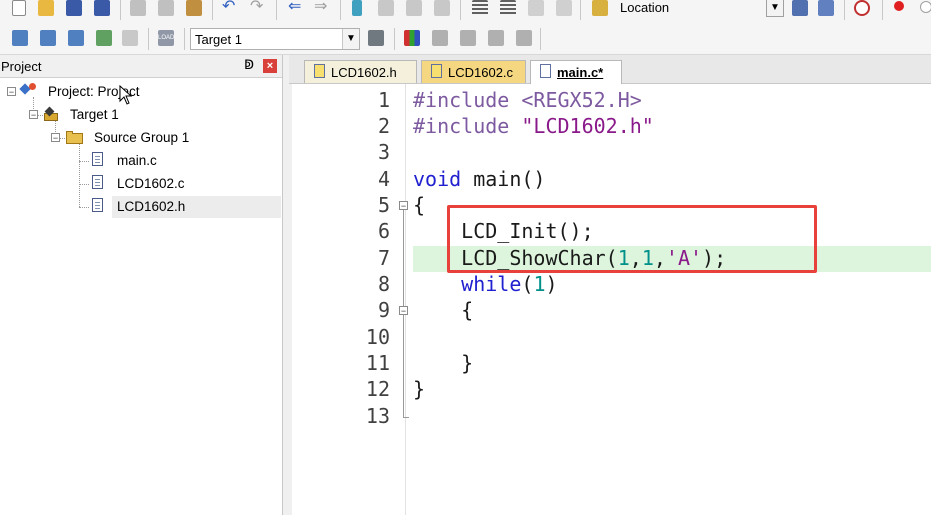 The width and height of the screenshot is (931, 515). I want to click on save-all-icon, so click(102, 8).